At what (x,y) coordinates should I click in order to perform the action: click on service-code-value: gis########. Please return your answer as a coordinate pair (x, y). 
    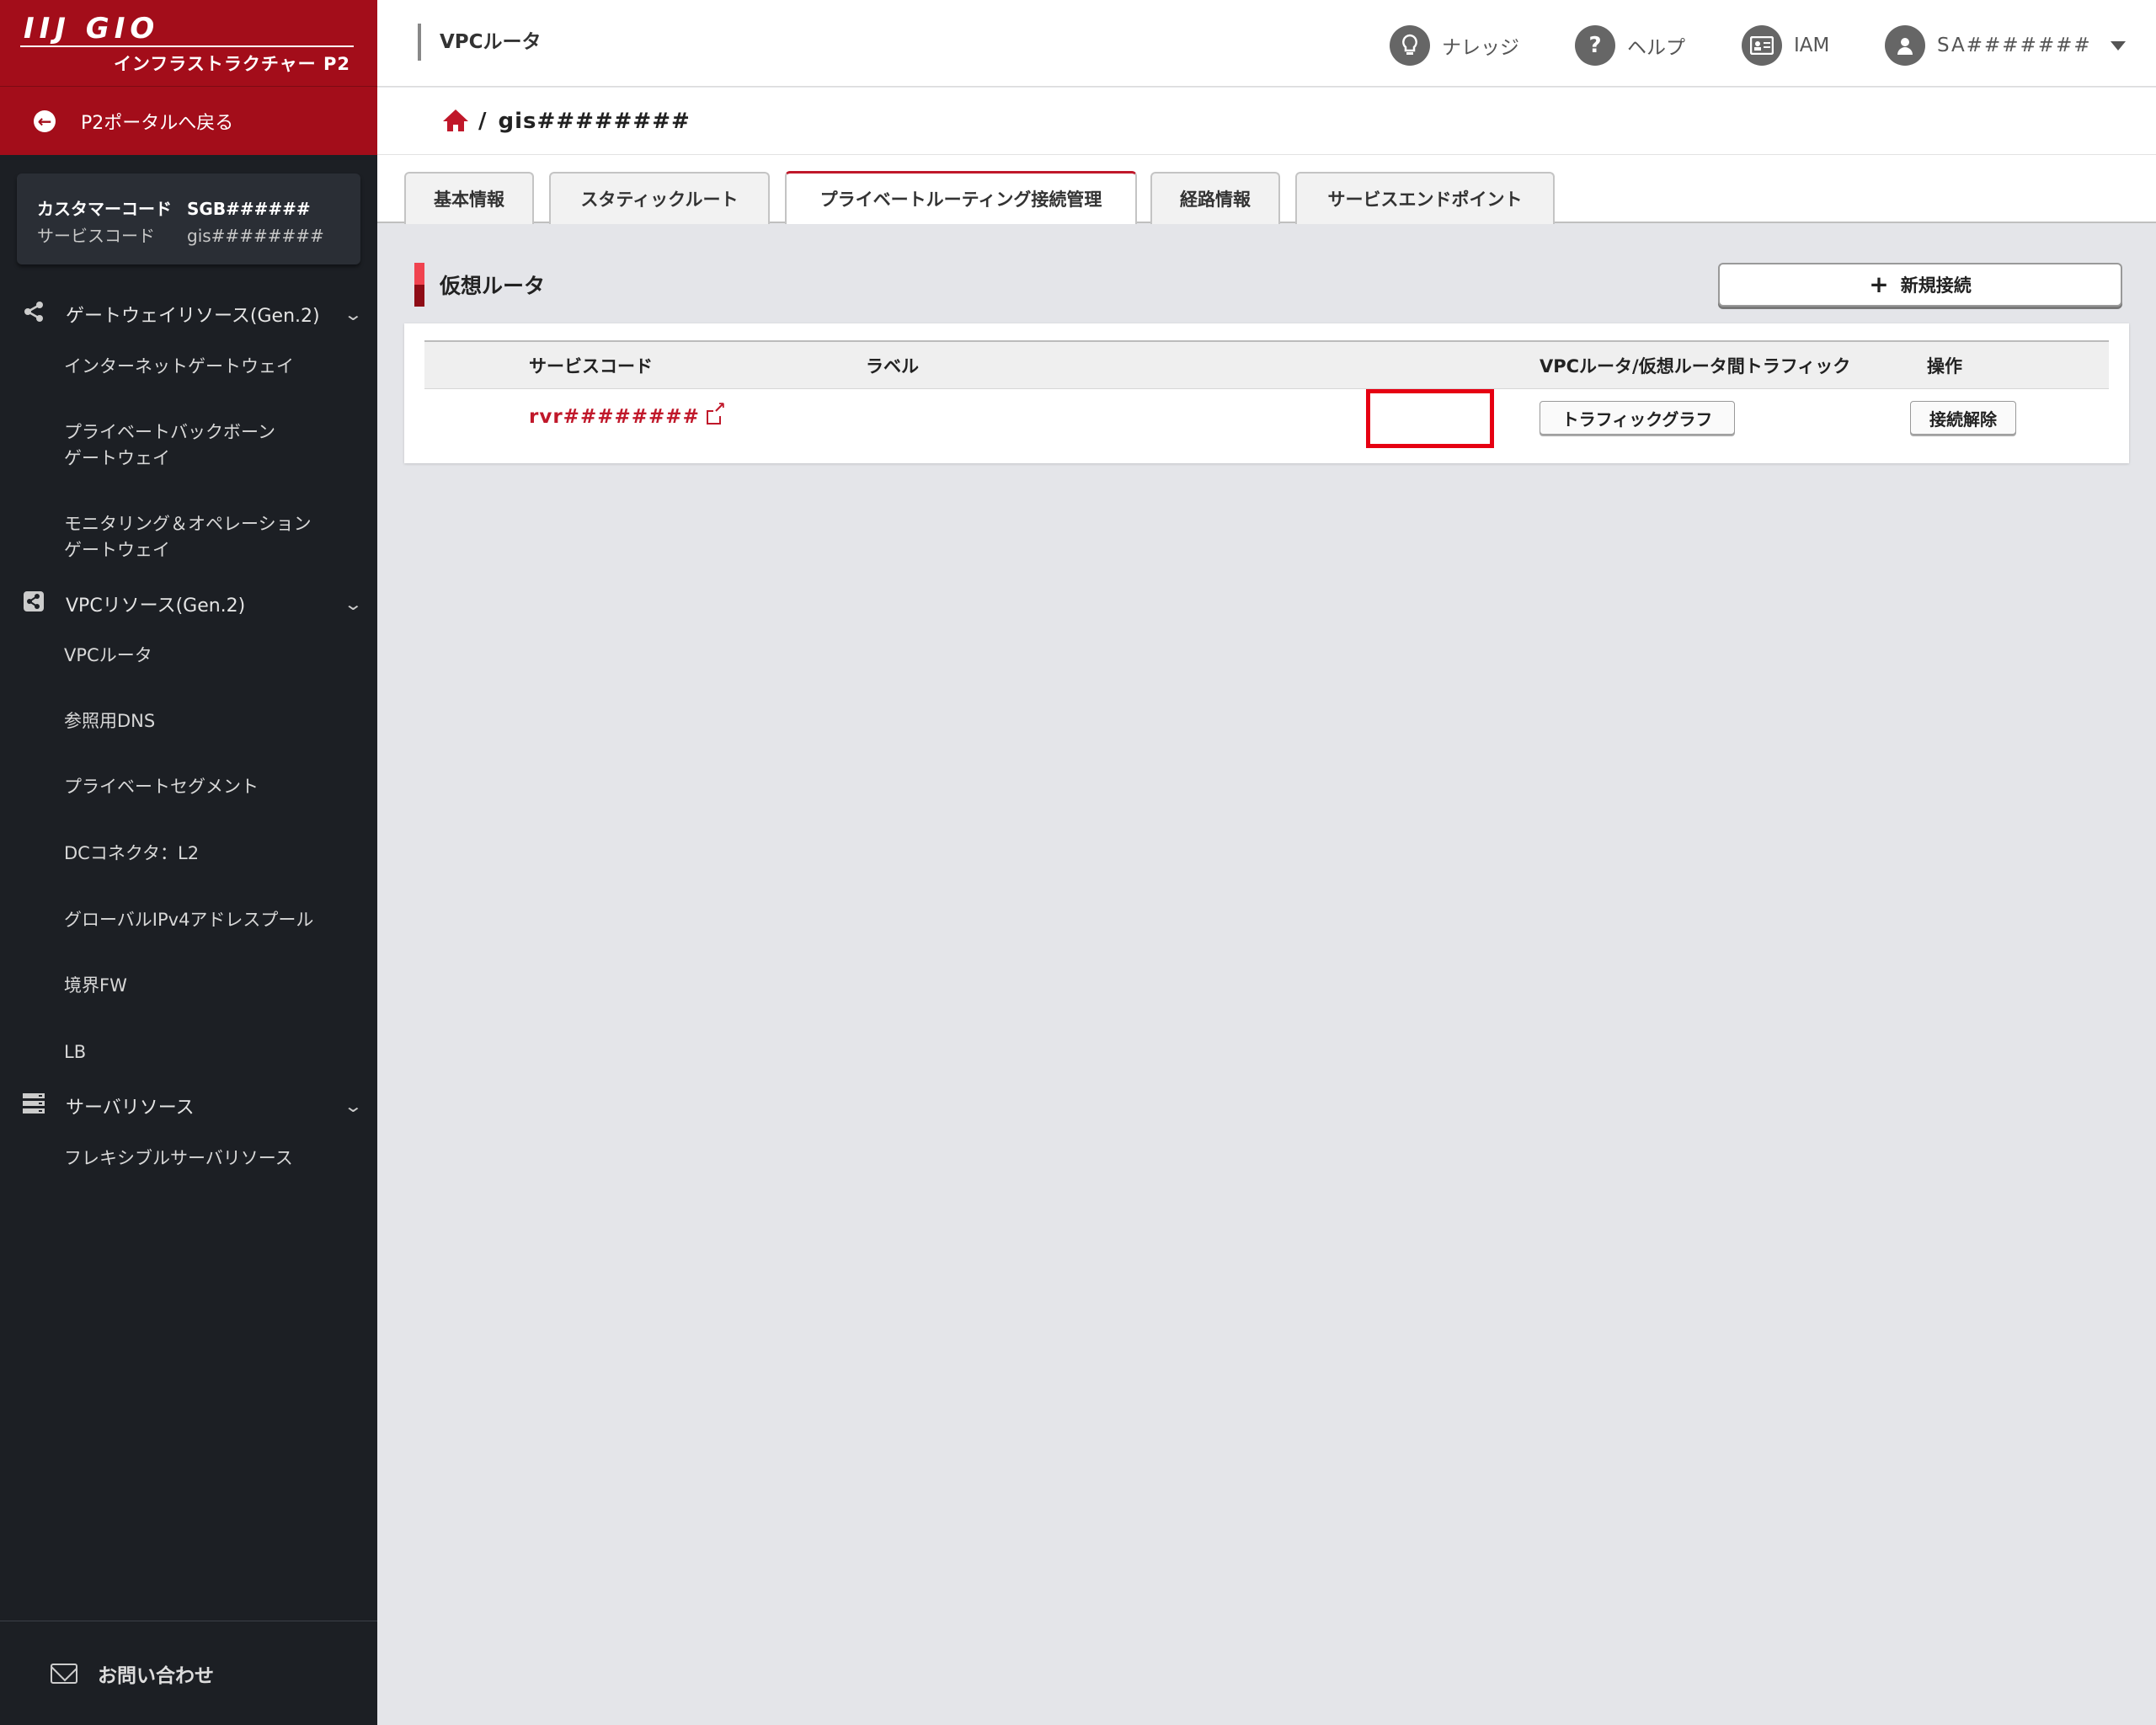
    Looking at the image, I should click on (255, 236).